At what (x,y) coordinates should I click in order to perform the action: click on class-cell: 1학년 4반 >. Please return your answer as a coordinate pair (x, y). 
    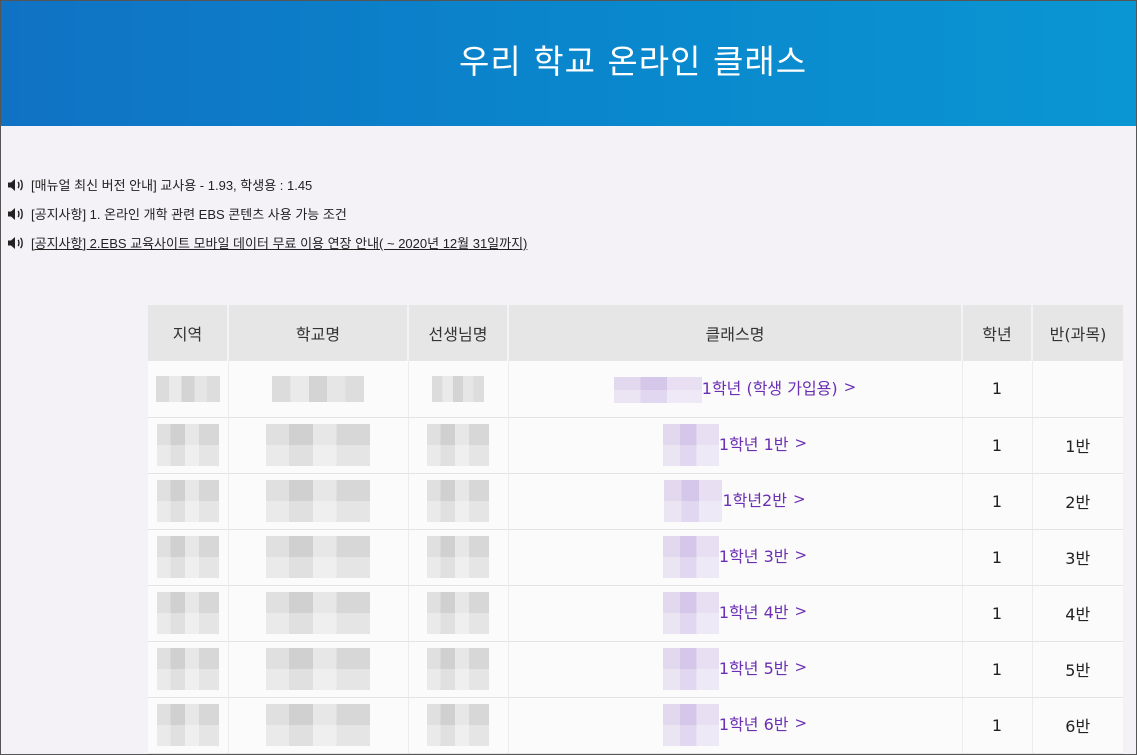
    Looking at the image, I should click on (735, 613).